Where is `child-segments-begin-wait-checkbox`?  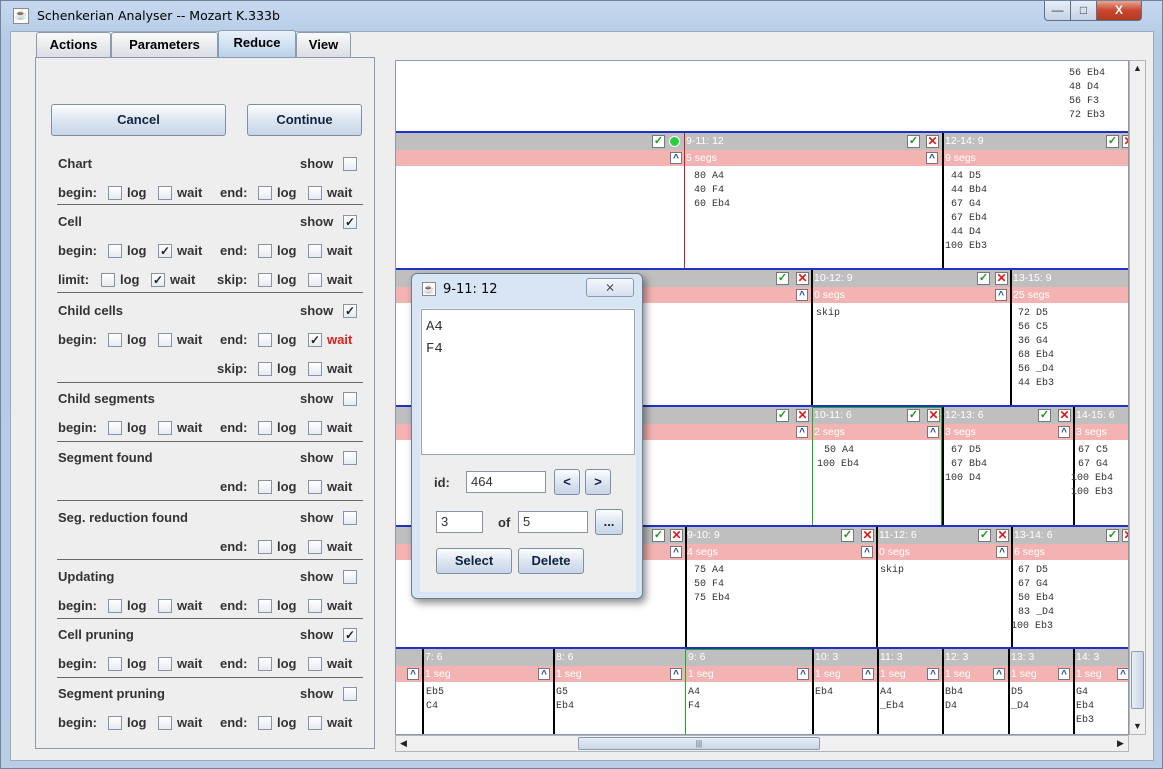
child-segments-begin-wait-checkbox is located at coordinates (165, 428).